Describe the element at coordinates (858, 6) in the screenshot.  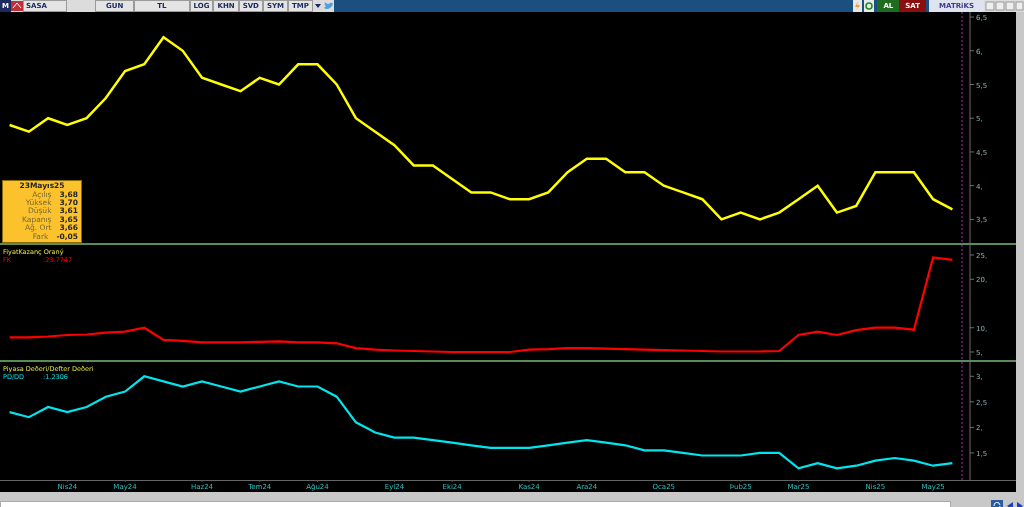
I see `lightning-icon` at that location.